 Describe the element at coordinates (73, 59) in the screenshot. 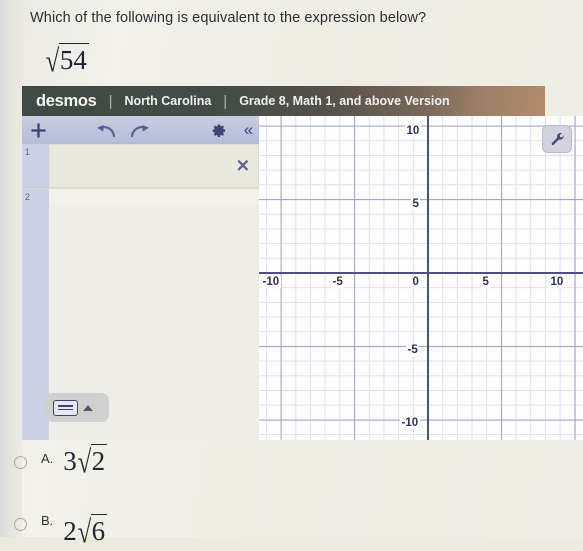

I see `radicand: 54` at that location.